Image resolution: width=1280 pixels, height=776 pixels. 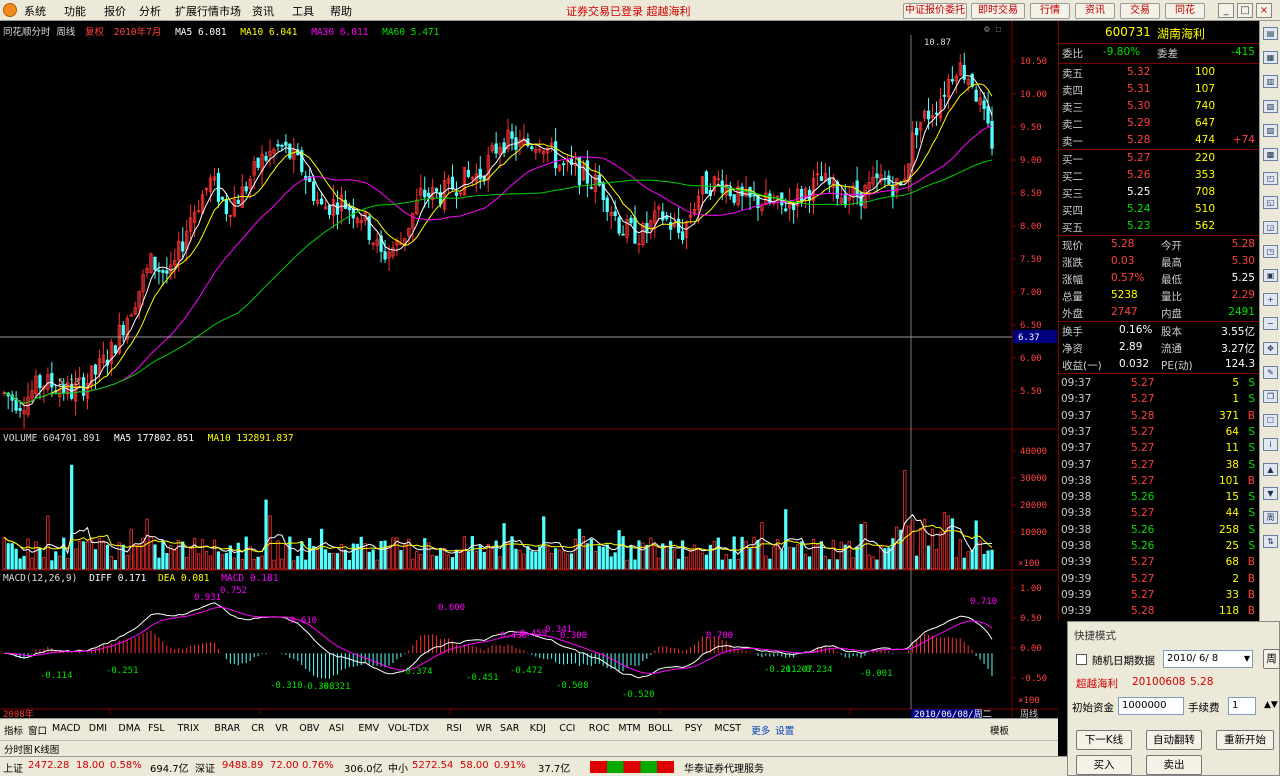 What do you see at coordinates (1271, 705) in the screenshot?
I see `fee-stepper-icon: ▲▼` at bounding box center [1271, 705].